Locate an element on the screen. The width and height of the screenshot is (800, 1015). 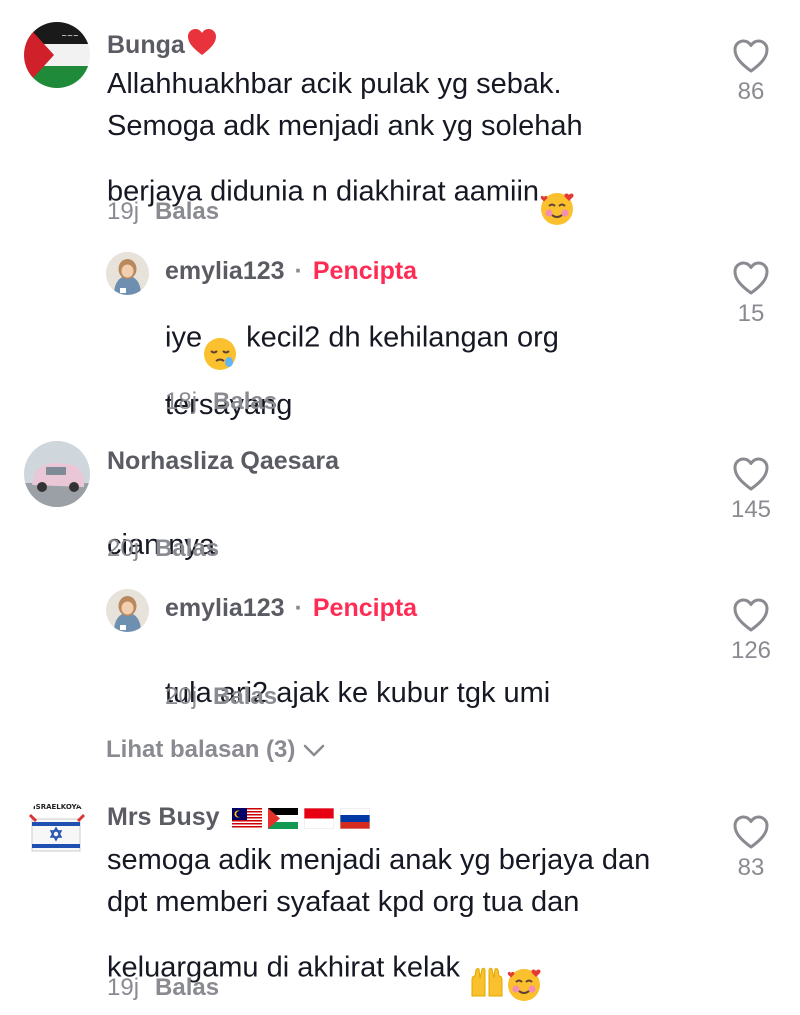
comment-username: Mrs Busy is located at coordinates (238, 817).